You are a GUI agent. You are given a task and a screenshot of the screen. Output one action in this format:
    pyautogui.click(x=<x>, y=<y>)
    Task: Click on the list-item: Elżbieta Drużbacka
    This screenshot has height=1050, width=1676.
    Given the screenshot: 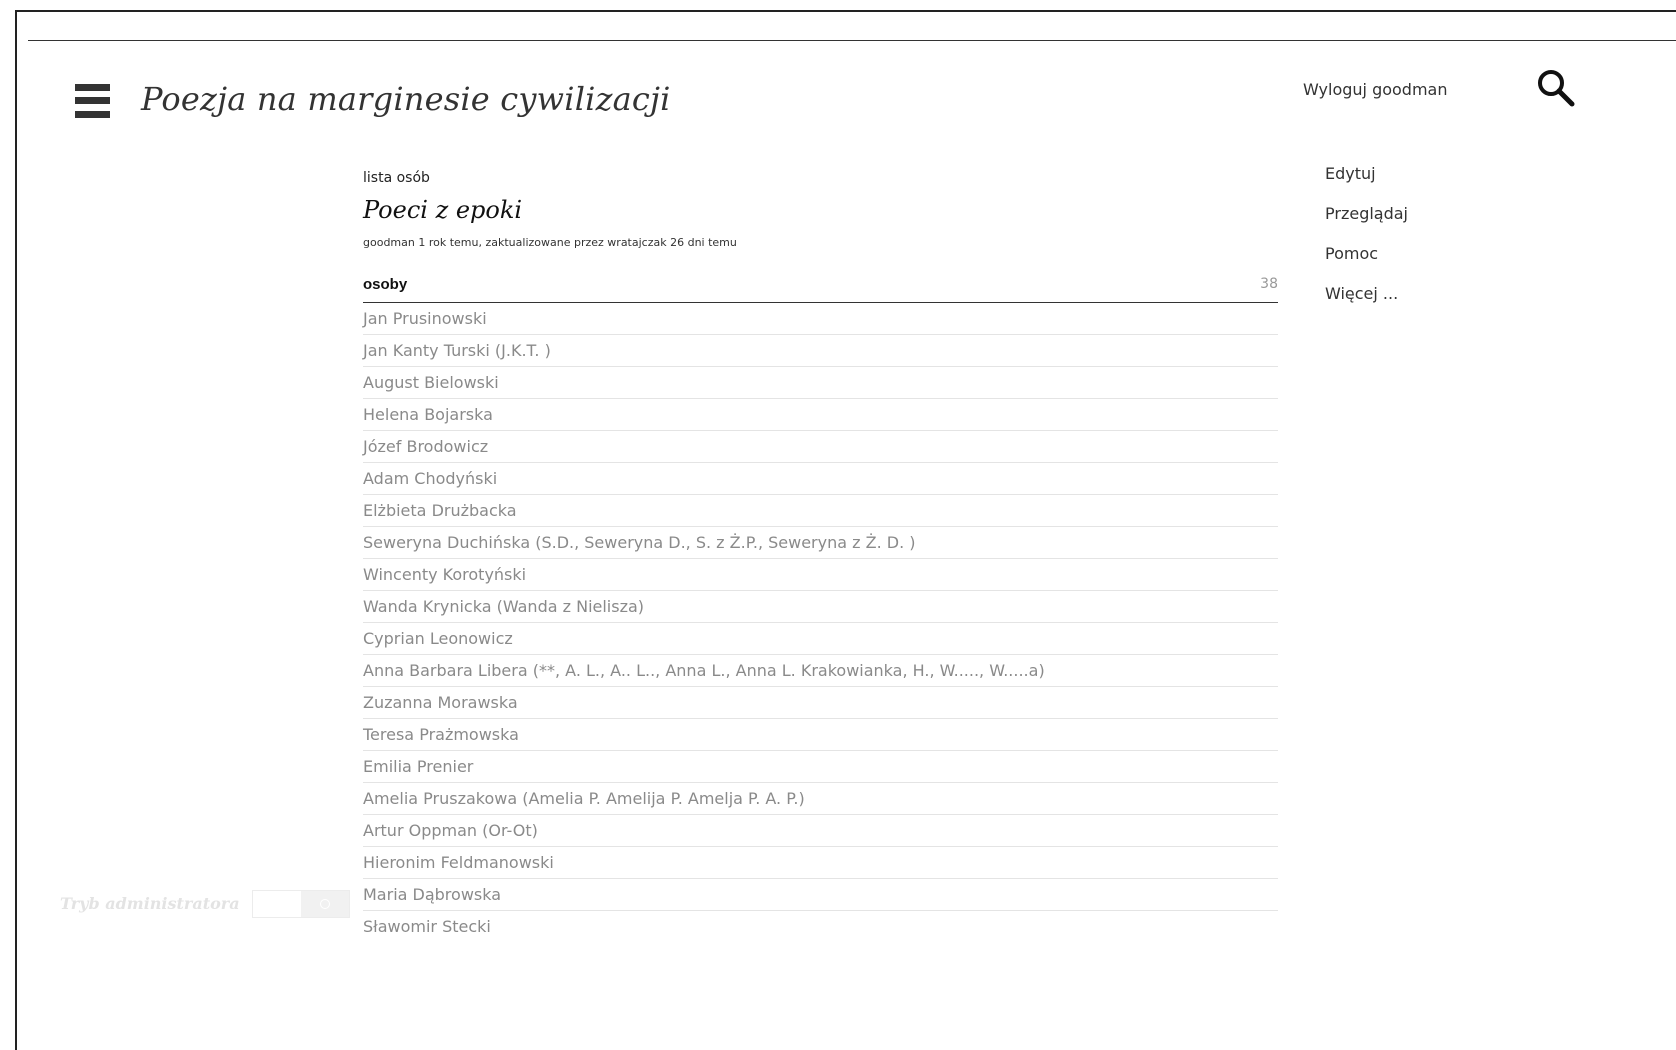 What is the action you would take?
    pyautogui.click(x=820, y=511)
    